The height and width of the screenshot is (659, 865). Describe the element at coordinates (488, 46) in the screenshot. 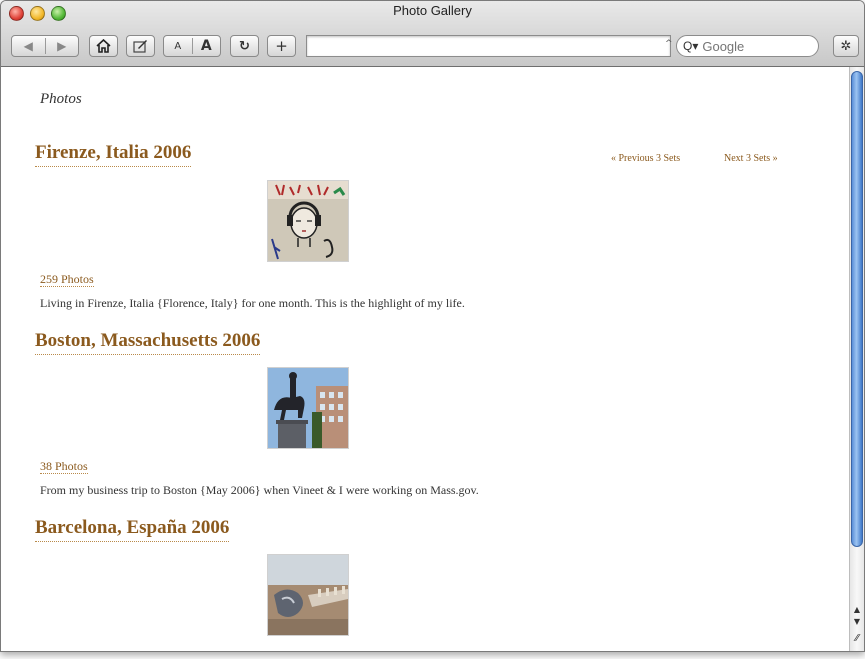

I see `address-field` at that location.